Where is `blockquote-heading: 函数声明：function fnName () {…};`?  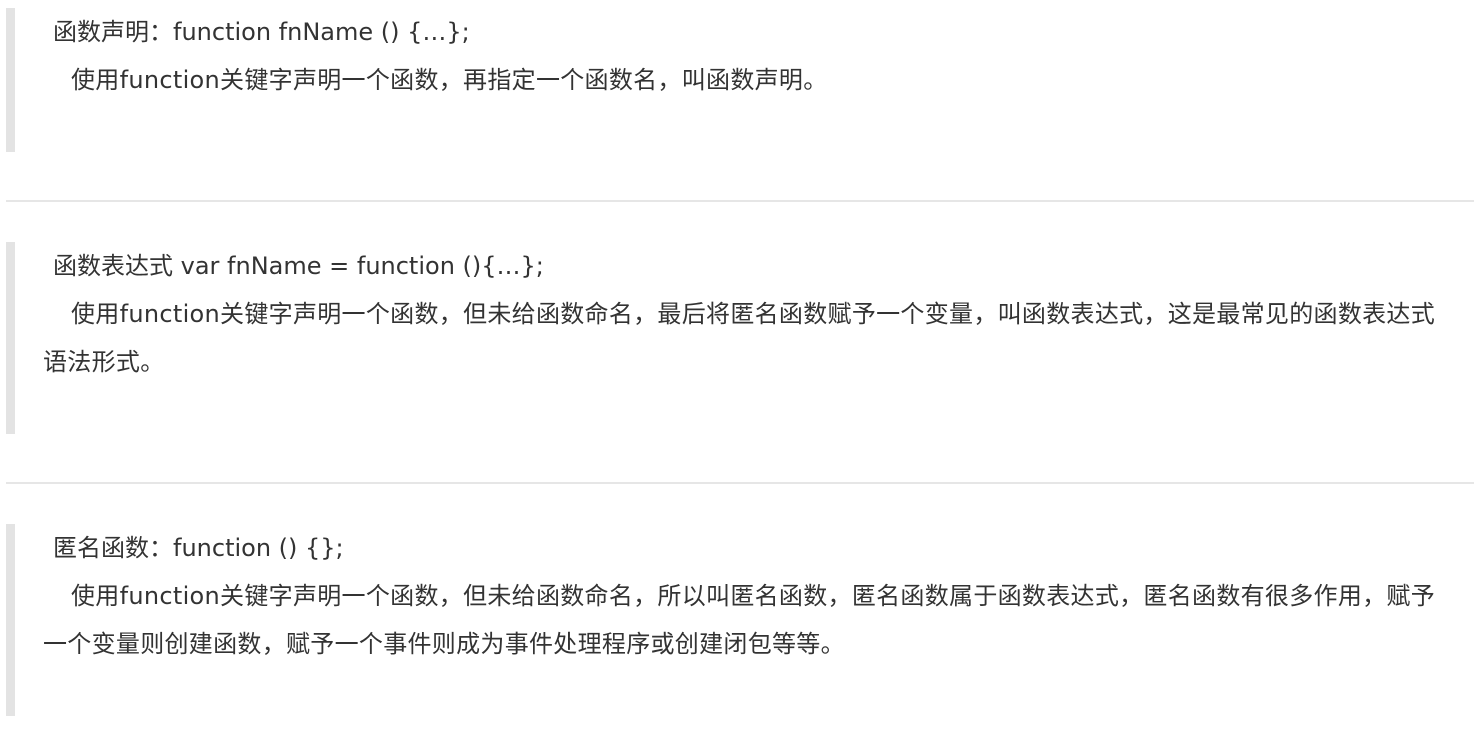
blockquote-heading: 函数声明：function fnName () {…}; is located at coordinates (261, 32).